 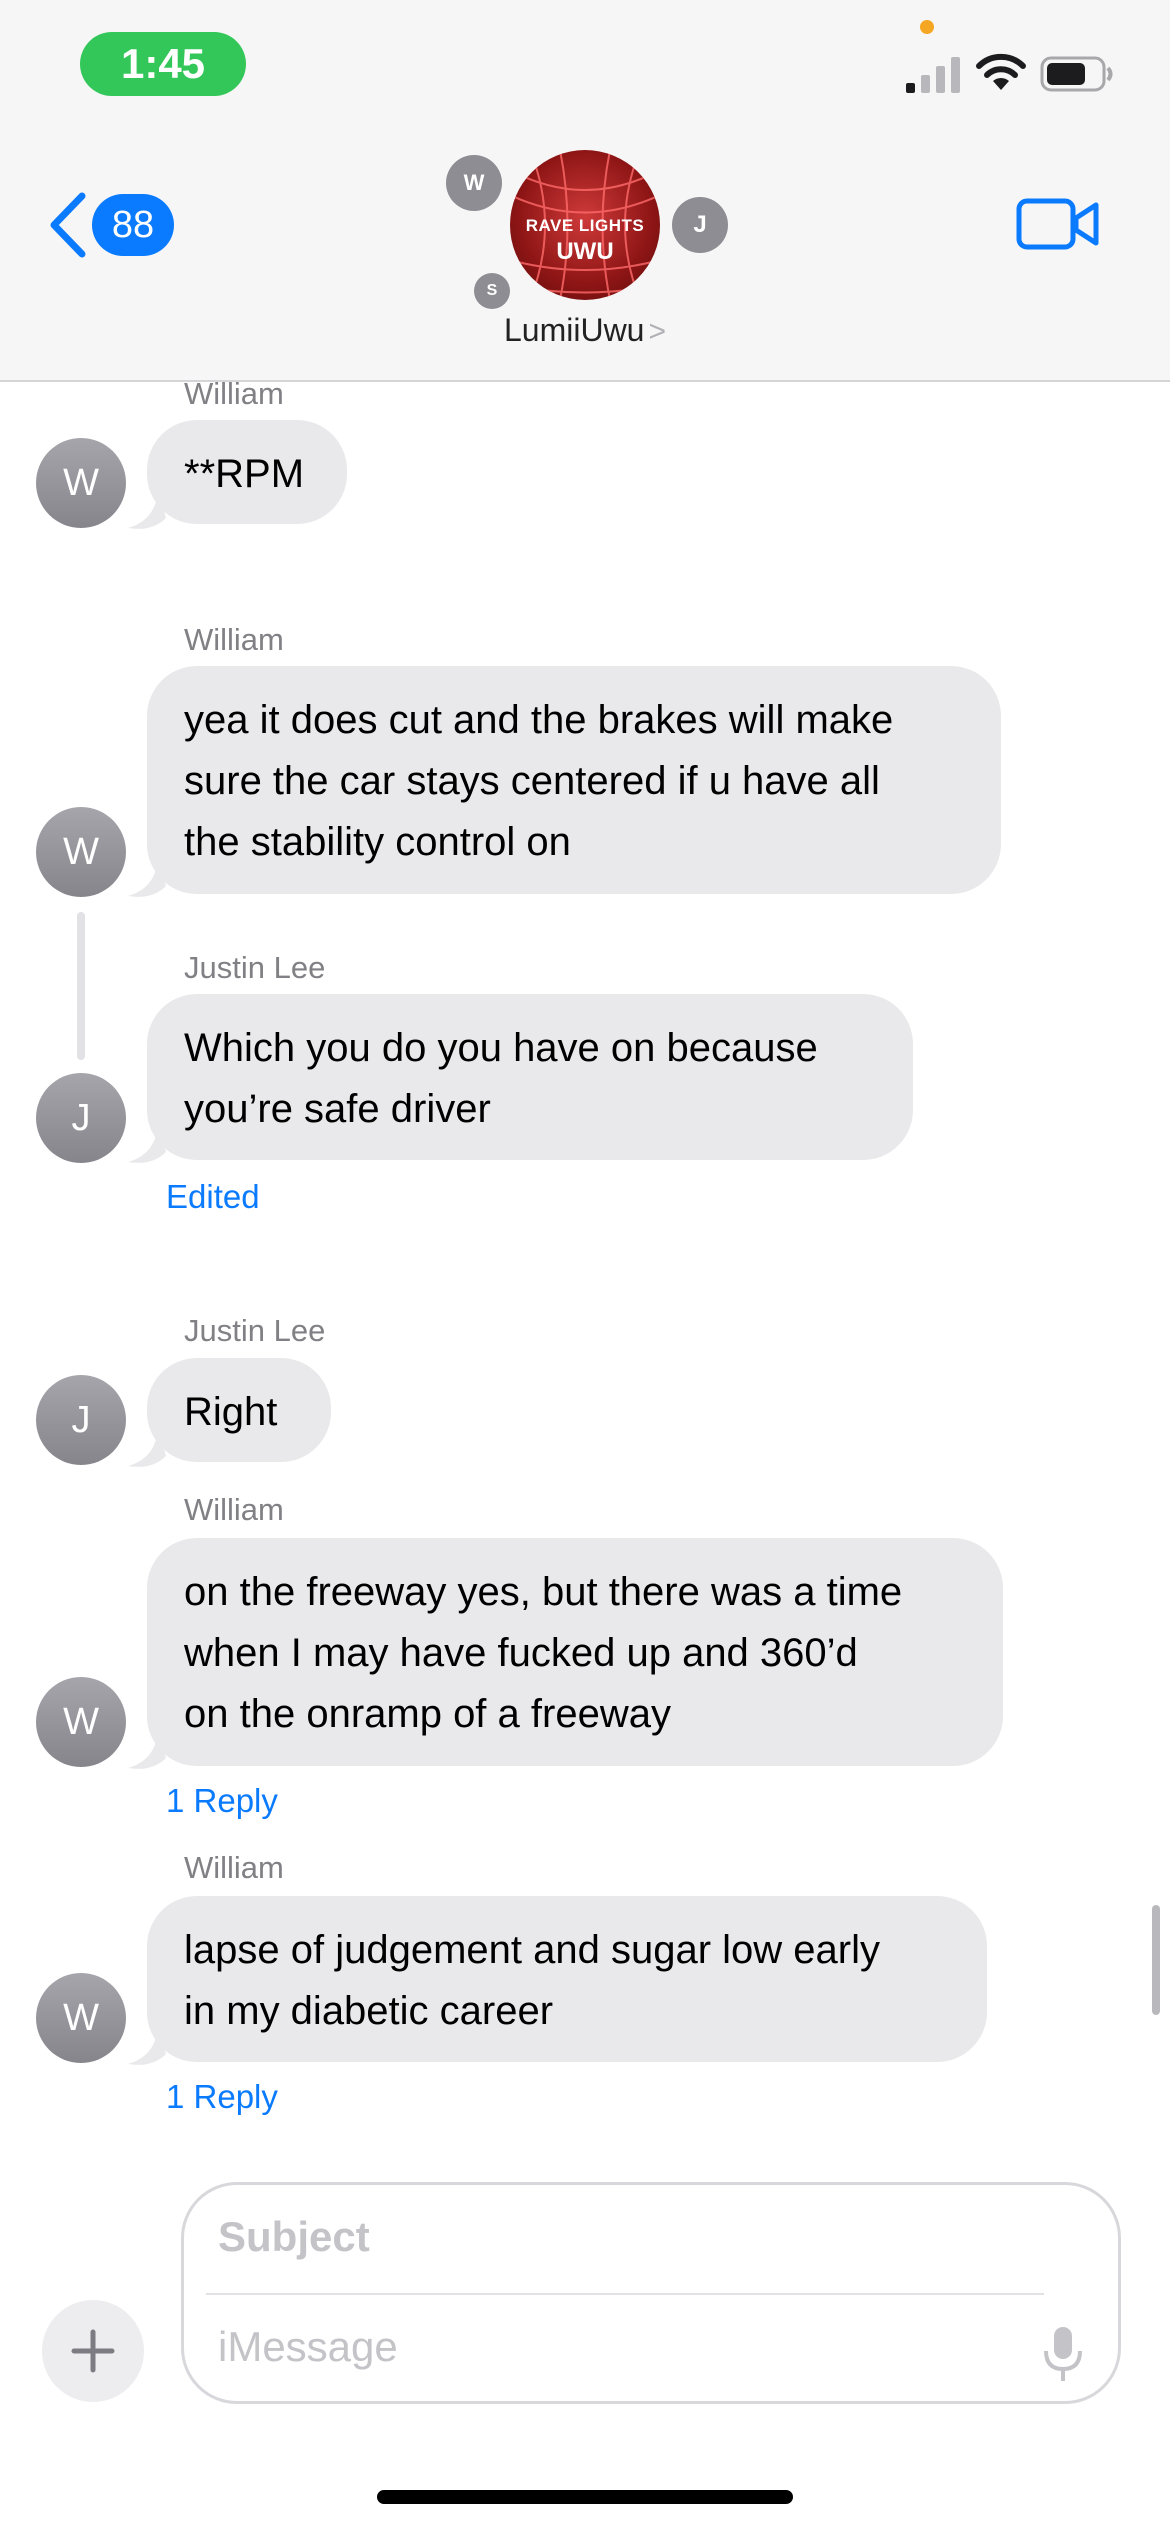 What do you see at coordinates (1063, 2354) in the screenshot?
I see `microphone-icon` at bounding box center [1063, 2354].